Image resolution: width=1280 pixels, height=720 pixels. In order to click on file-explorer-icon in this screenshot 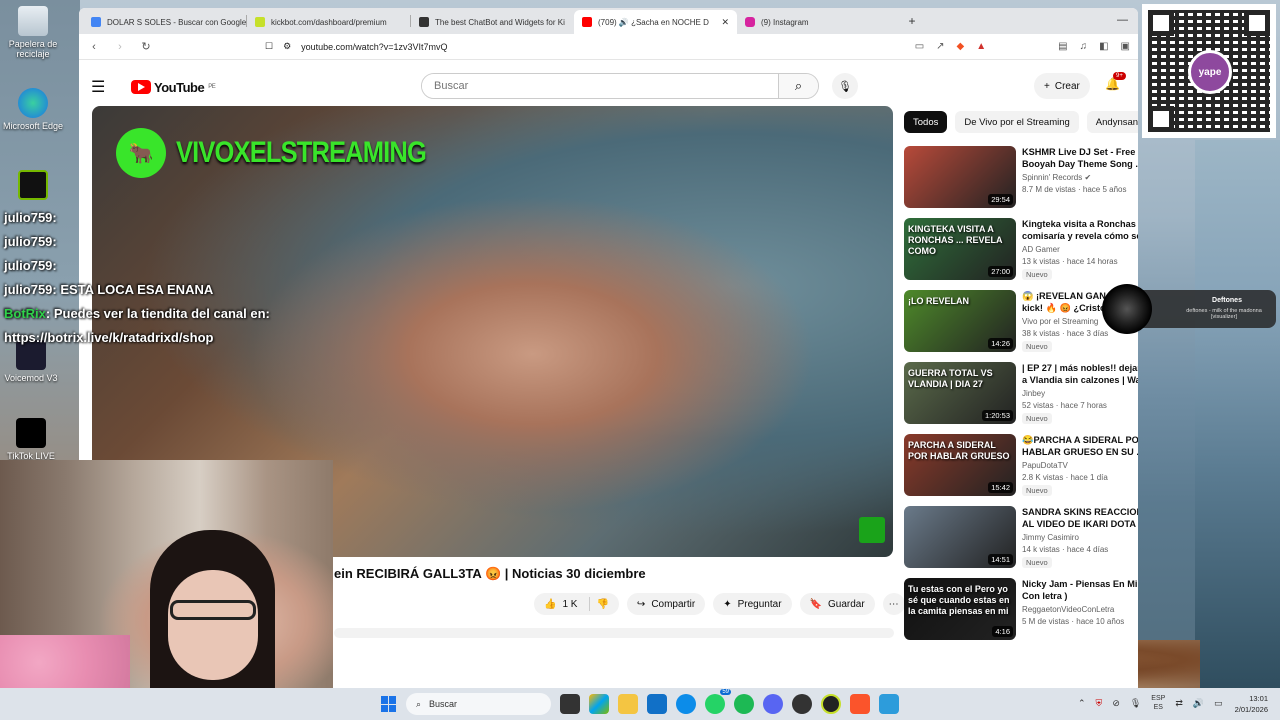, I will do `click(628, 704)`.